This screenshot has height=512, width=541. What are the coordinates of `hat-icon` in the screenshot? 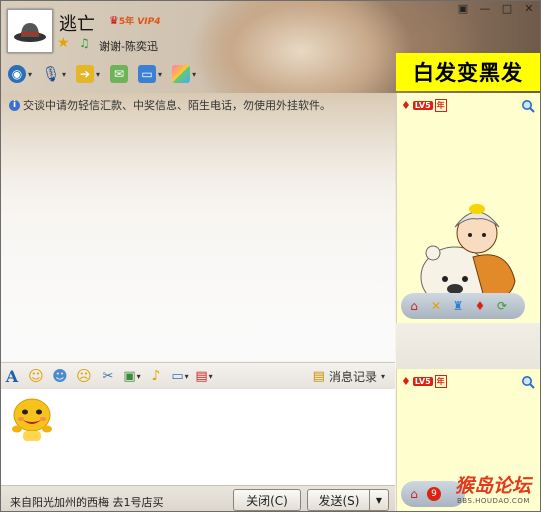 It's located at (30, 32).